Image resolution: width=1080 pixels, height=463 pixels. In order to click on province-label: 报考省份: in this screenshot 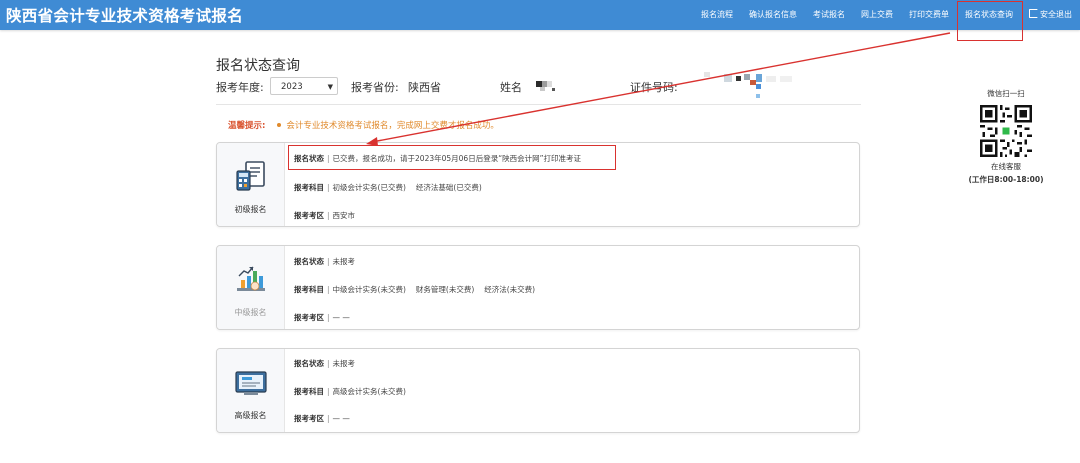, I will do `click(375, 87)`.